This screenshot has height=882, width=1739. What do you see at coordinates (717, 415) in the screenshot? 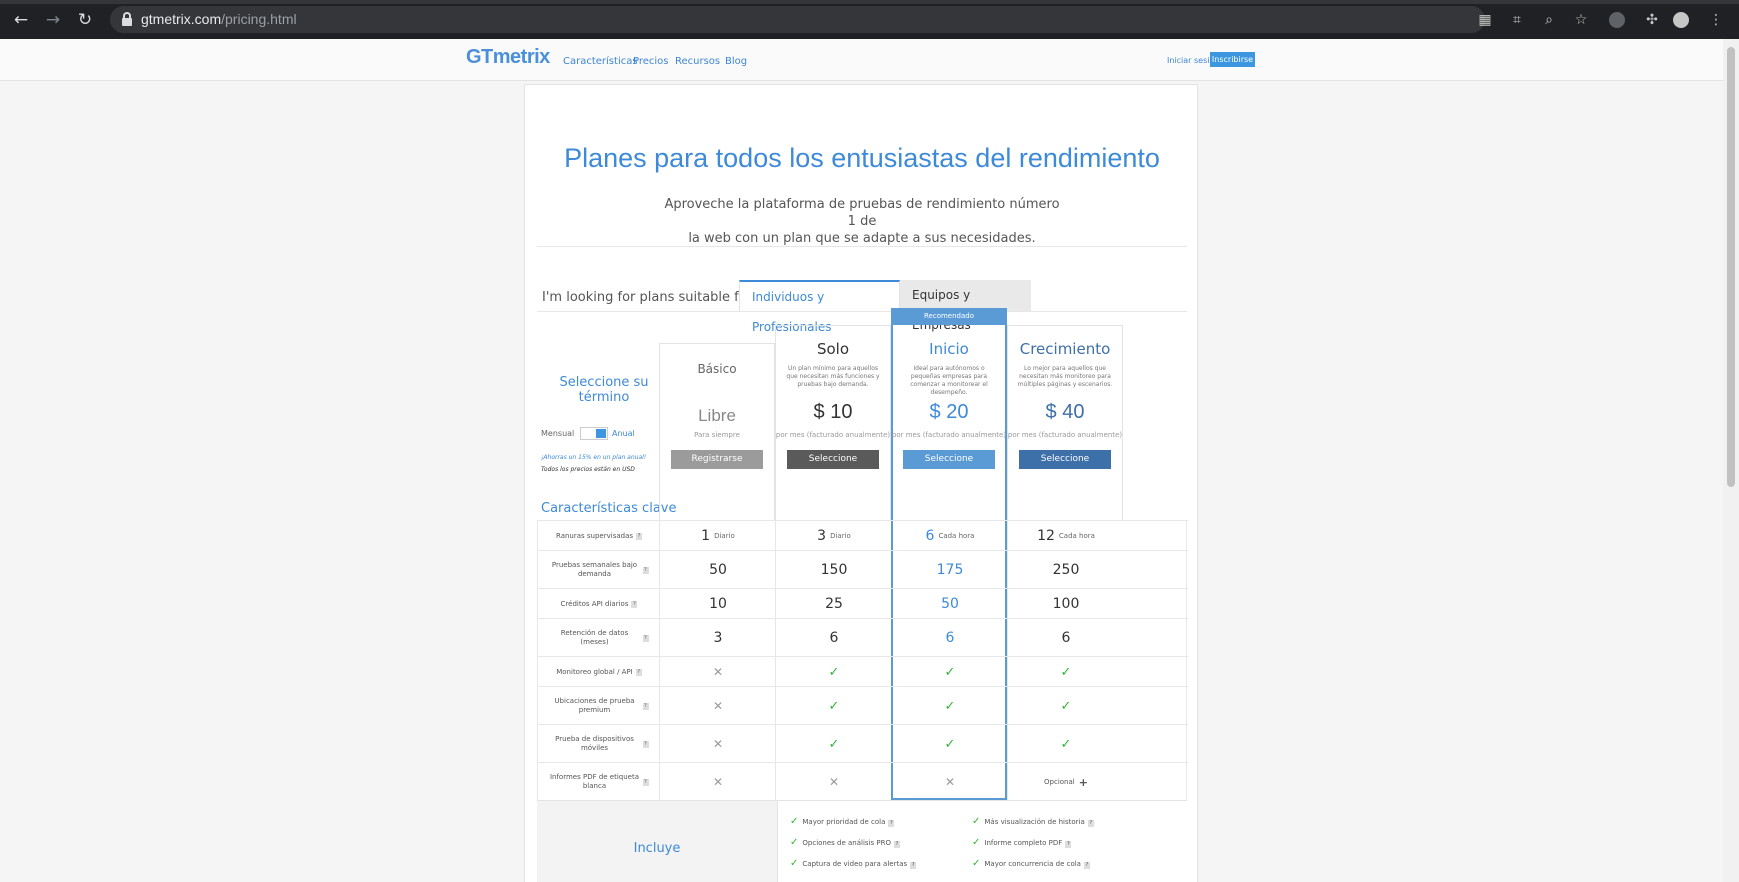
I see `plan-price: Libre` at bounding box center [717, 415].